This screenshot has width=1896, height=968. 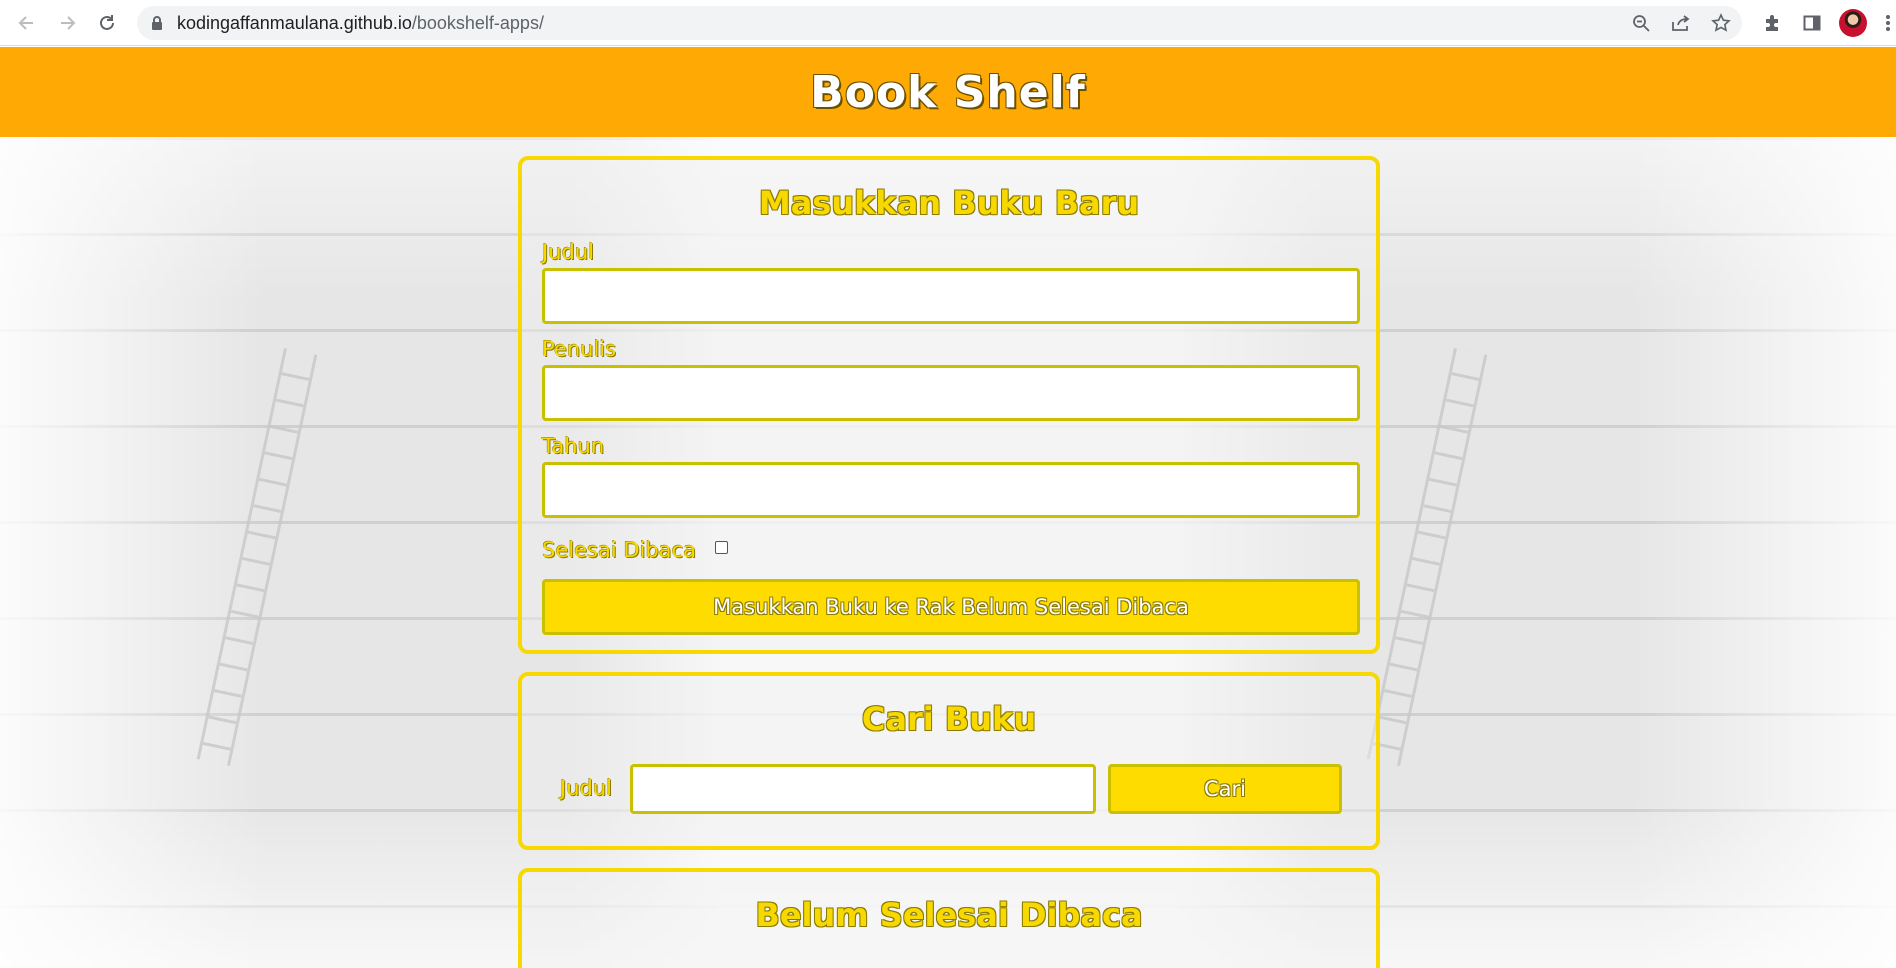 I want to click on bookmark-star-icon, so click(x=1721, y=23).